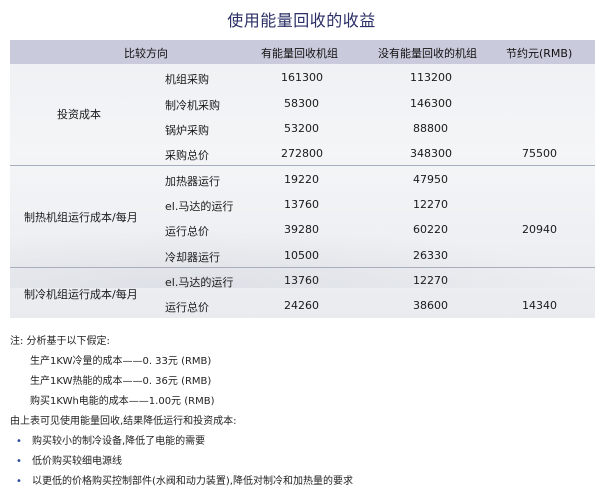 This screenshot has height=495, width=603. Describe the element at coordinates (427, 53) in the screenshot. I see `header-without-recovery: 没有能量回收的机组` at that location.